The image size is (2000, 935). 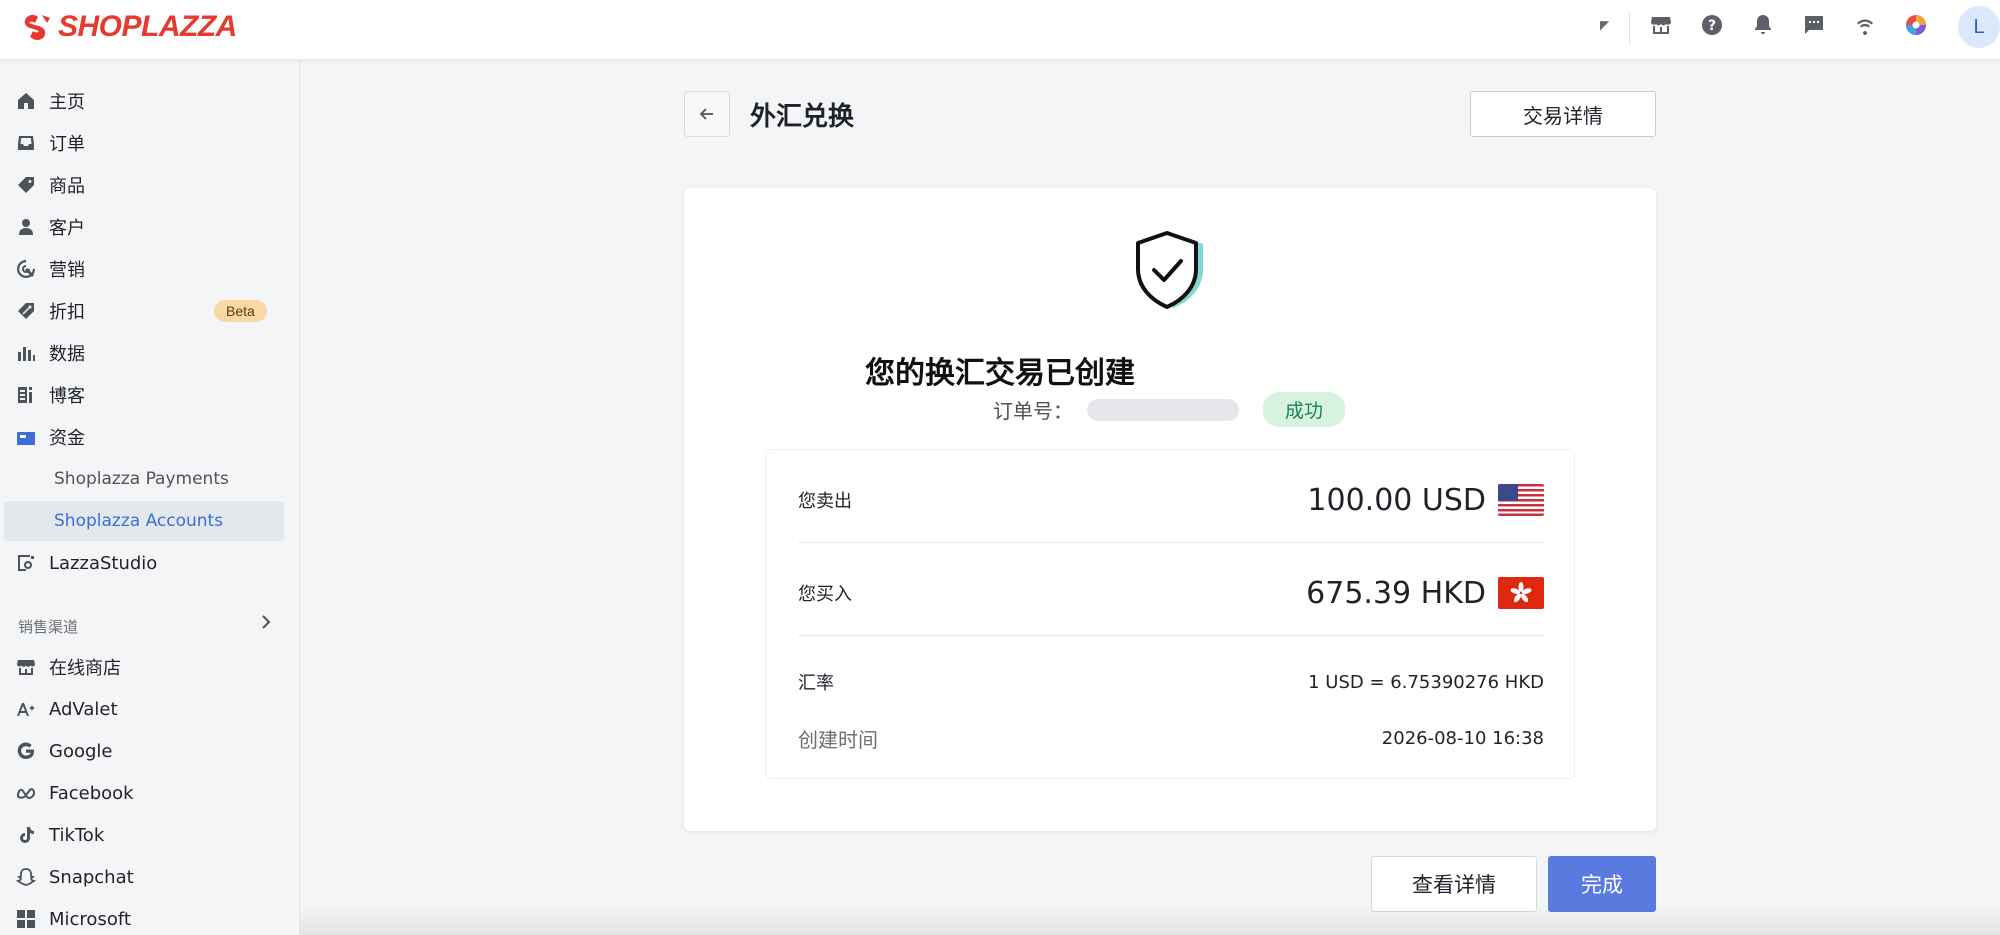 I want to click on person-icon, so click(x=26, y=227).